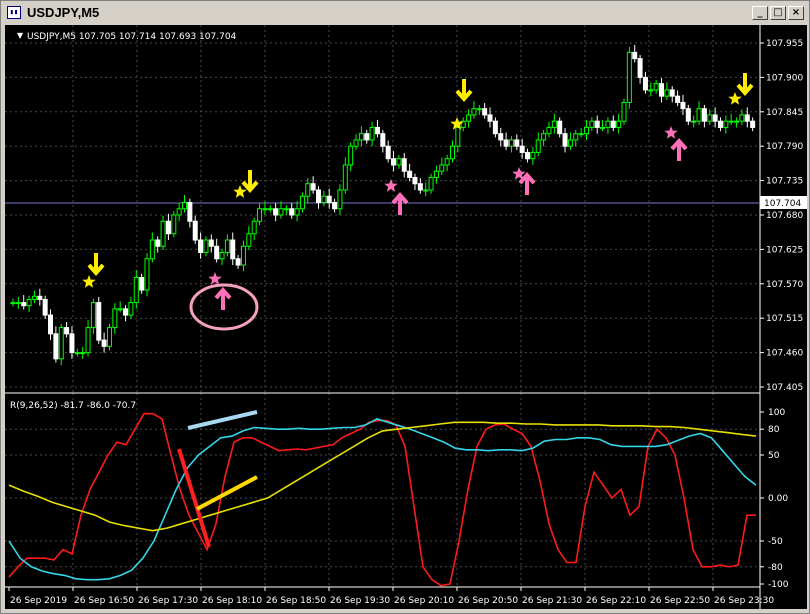 This screenshot has width=810, height=614. I want to click on indicator-tick-label: -50, so click(775, 542).